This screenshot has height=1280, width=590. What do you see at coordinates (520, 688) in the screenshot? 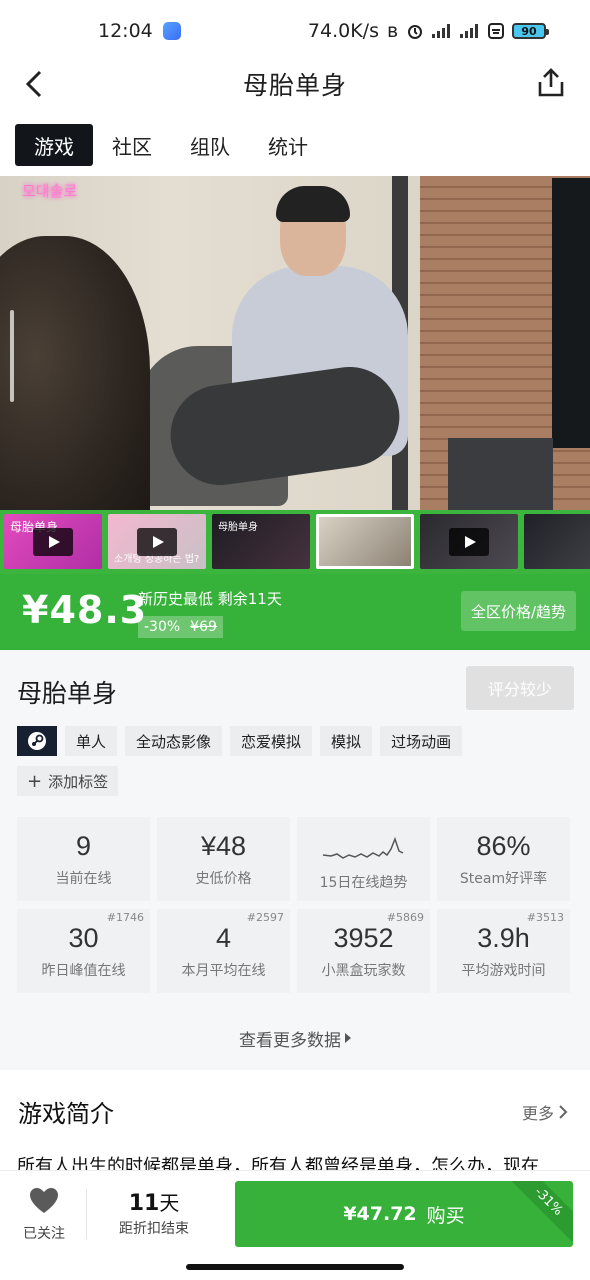
I see `score-button: 评分较少` at bounding box center [520, 688].